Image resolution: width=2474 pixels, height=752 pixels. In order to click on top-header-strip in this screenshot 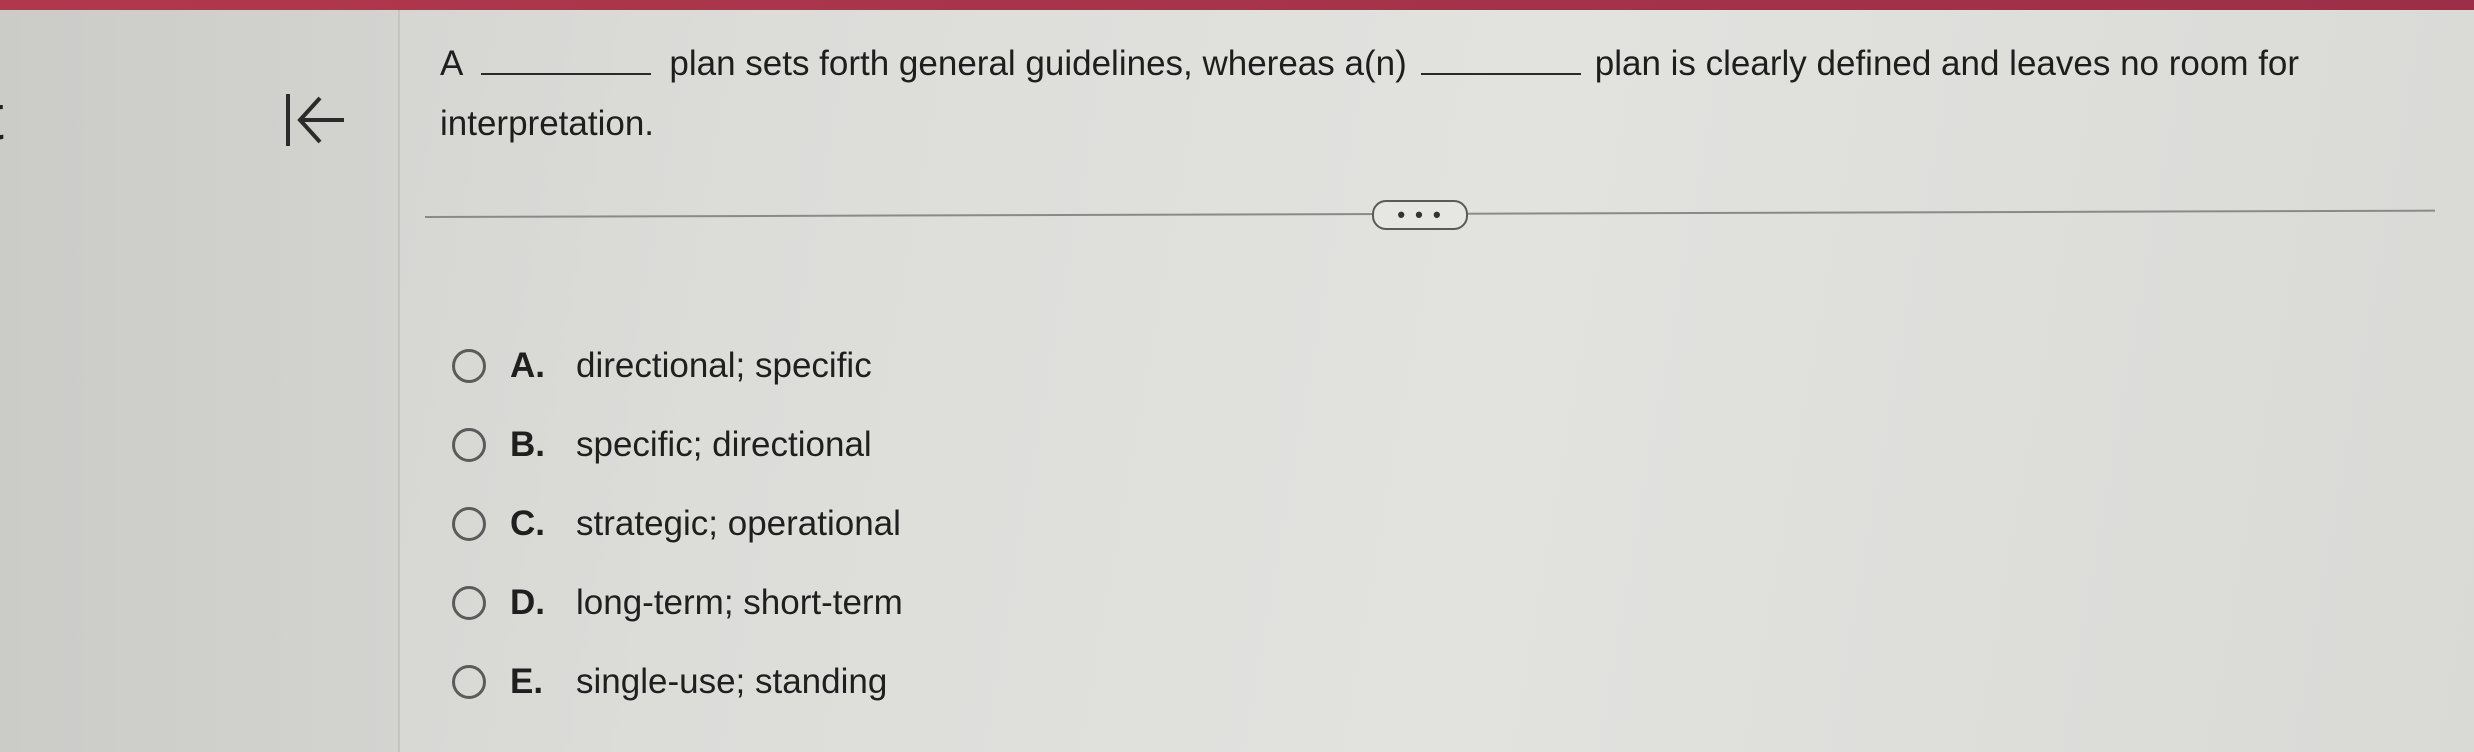, I will do `click(1237, 5)`.